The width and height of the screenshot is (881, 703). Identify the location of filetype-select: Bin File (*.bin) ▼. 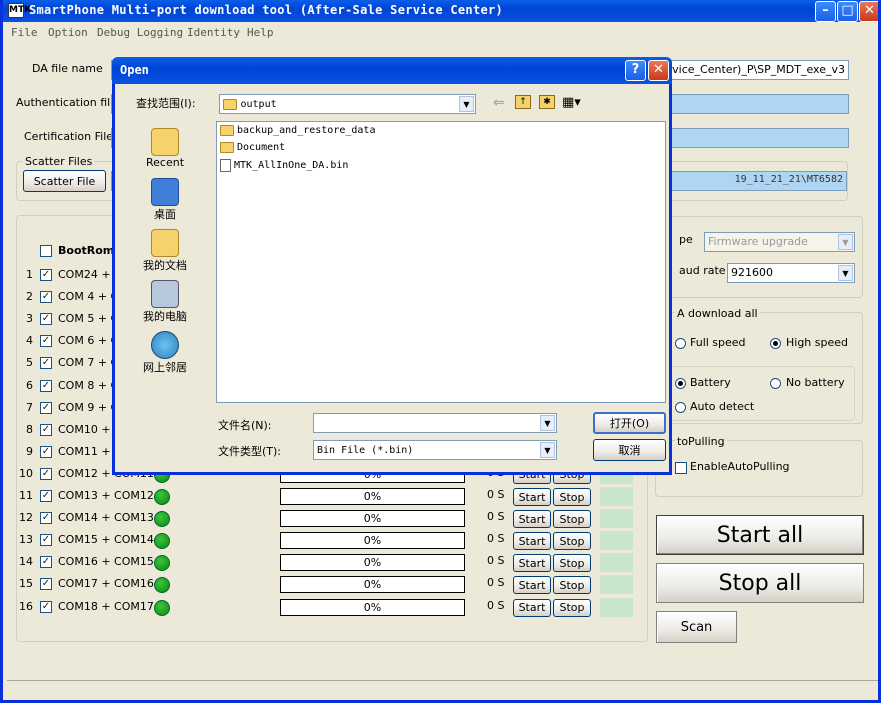
(435, 450).